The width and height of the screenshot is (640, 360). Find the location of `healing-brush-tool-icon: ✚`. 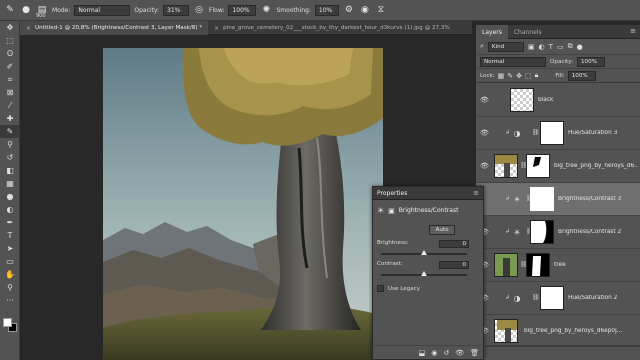

healing-brush-tool-icon: ✚ is located at coordinates (10, 118).